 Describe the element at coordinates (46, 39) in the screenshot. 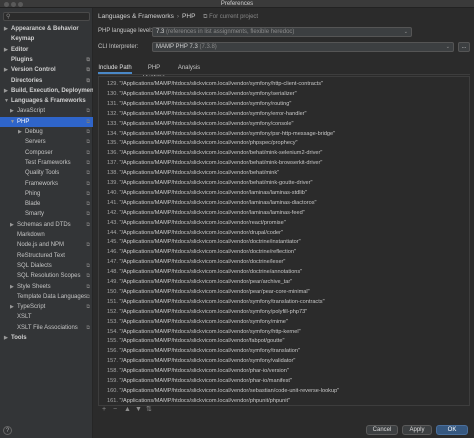

I see `sidebar-item-keymap: Keymap` at that location.